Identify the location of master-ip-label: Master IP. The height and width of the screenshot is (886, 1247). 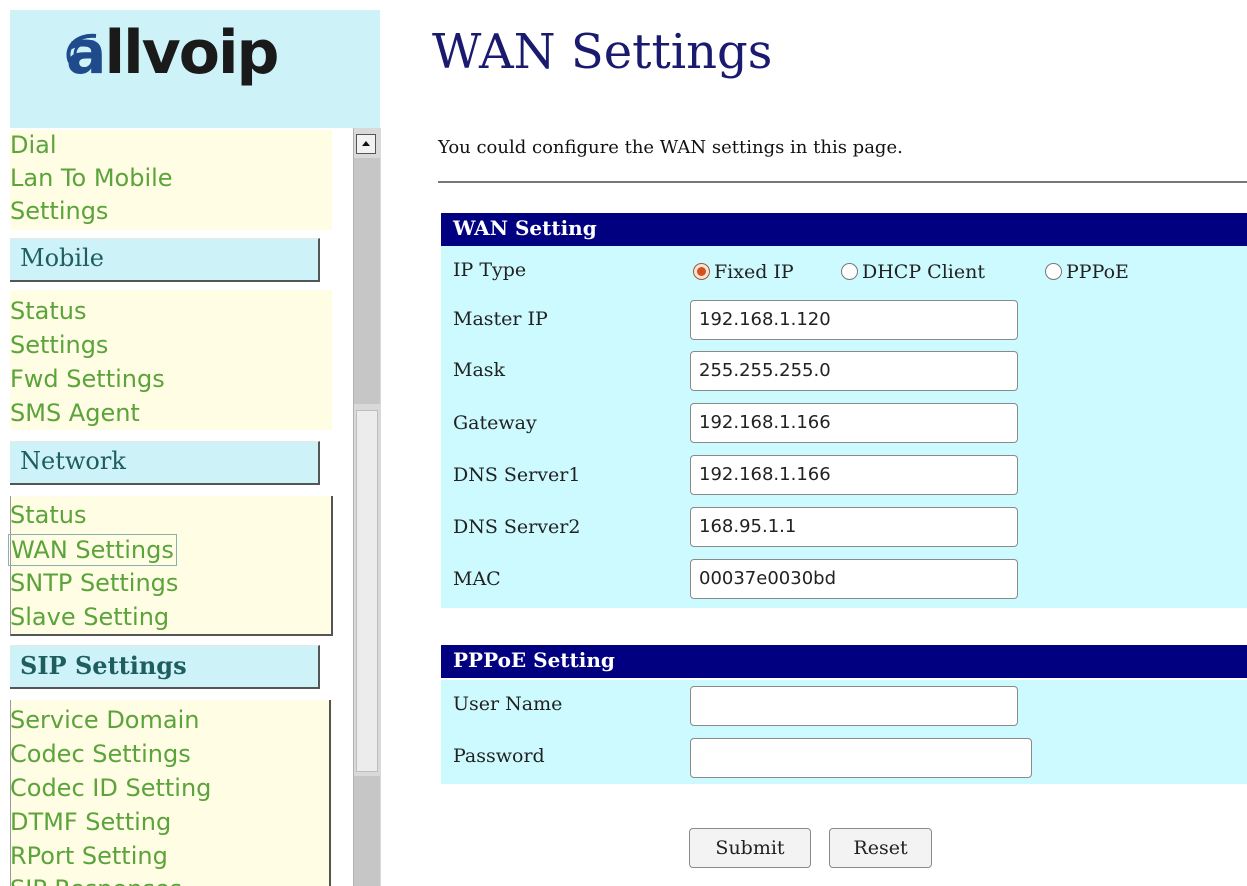
(500, 319).